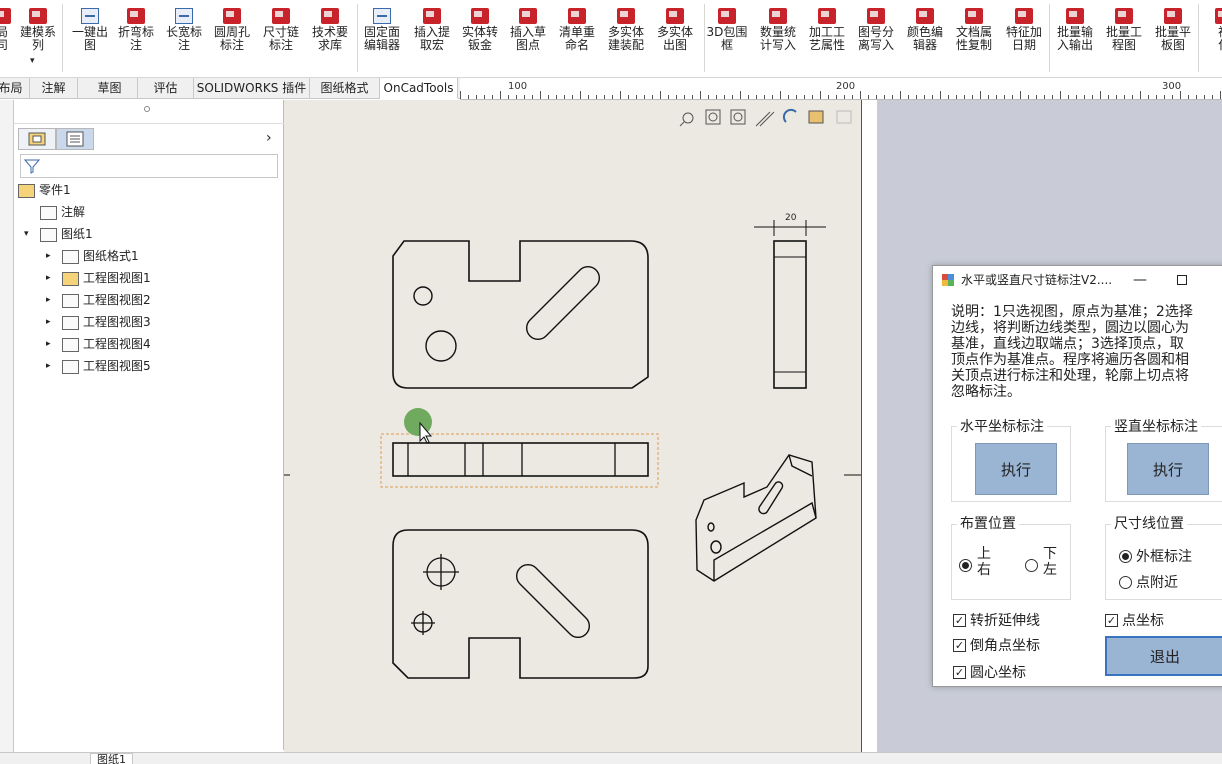 The height and width of the screenshot is (764, 1222). Describe the element at coordinates (778, 30) in the screenshot. I see `ribbon-button: 数量统 计写入` at that location.